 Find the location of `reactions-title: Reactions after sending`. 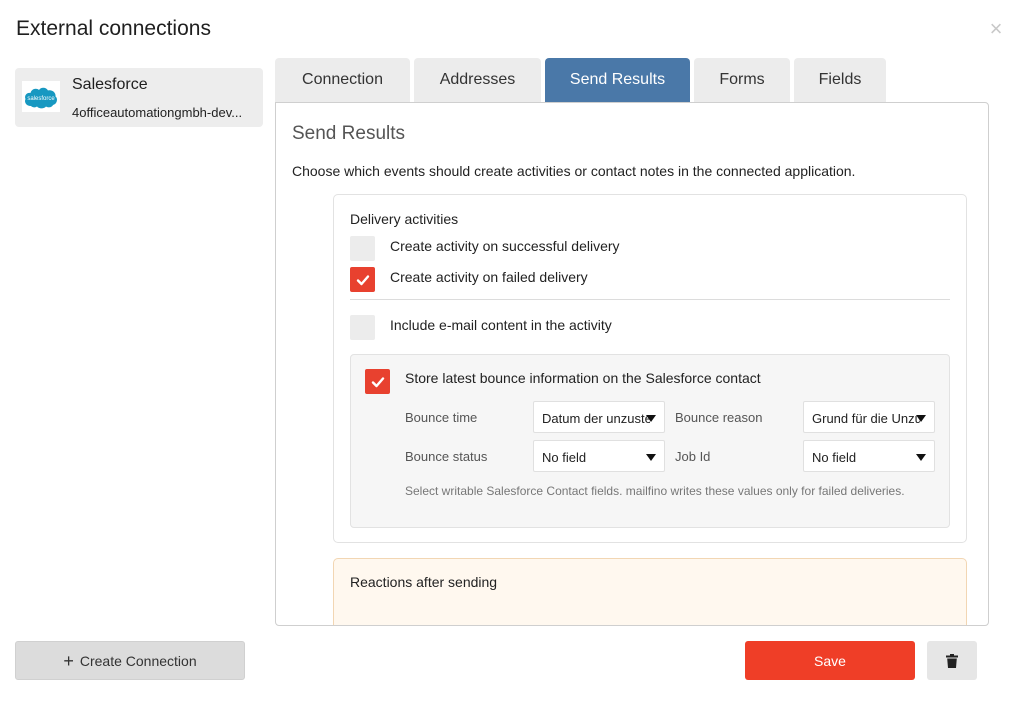

reactions-title: Reactions after sending is located at coordinates (424, 582).